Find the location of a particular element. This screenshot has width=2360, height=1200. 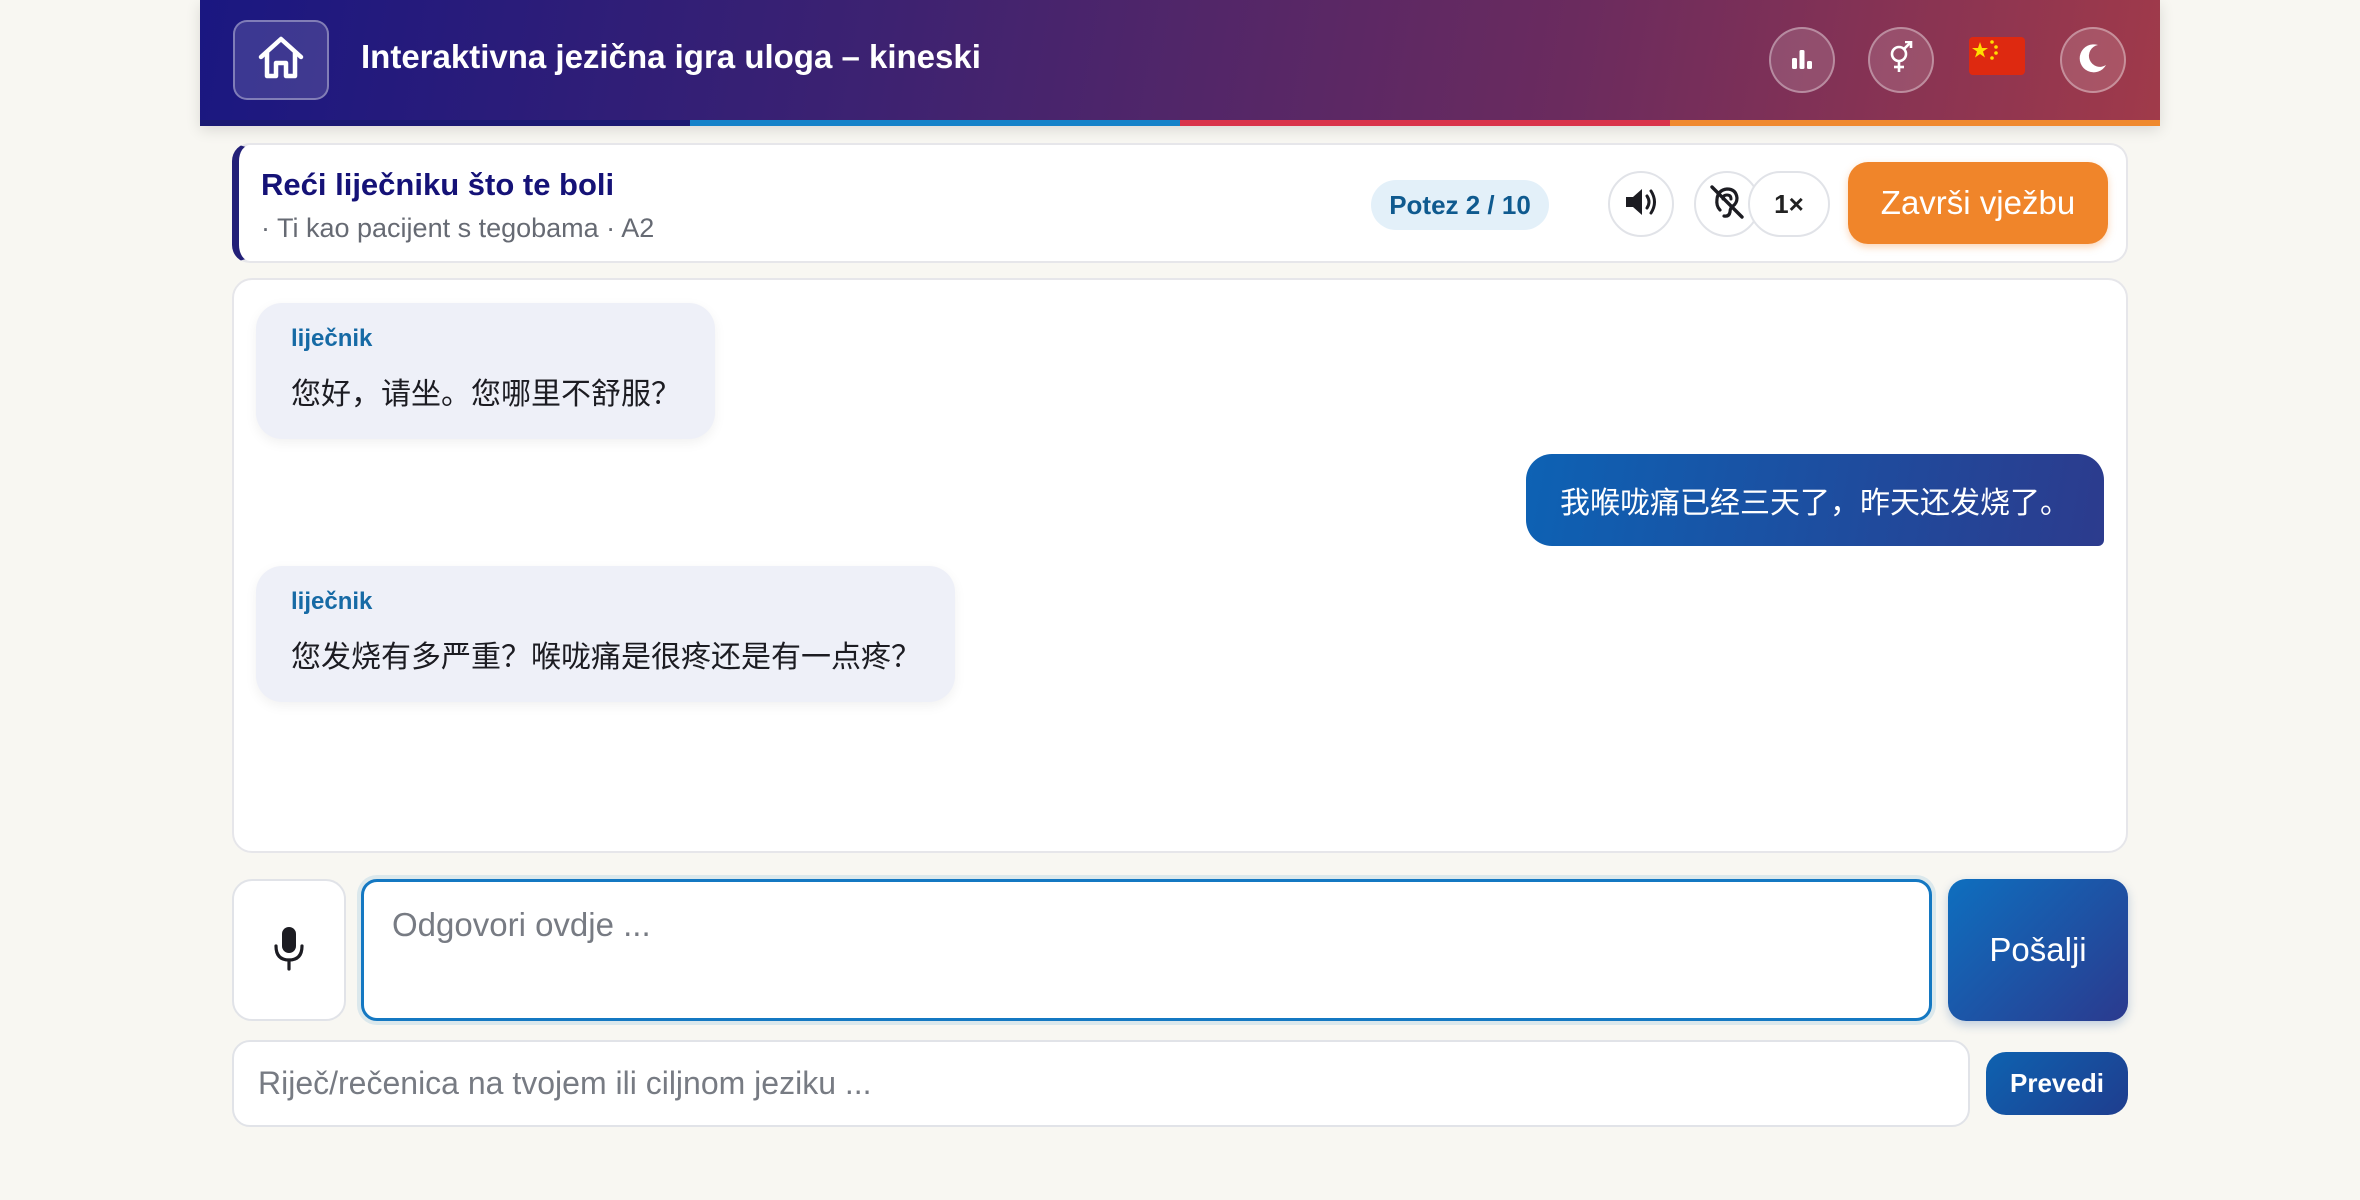

stats-button is located at coordinates (1802, 60).